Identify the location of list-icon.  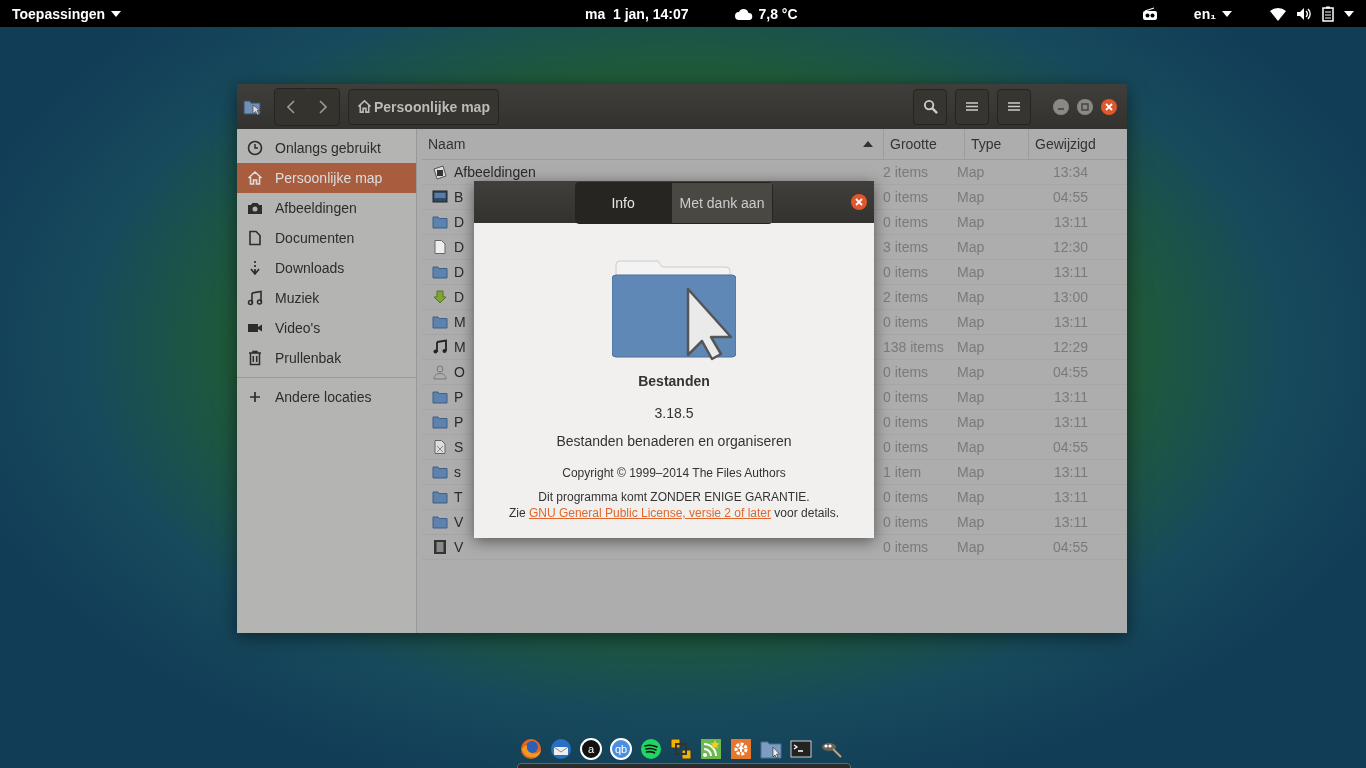
(972, 106).